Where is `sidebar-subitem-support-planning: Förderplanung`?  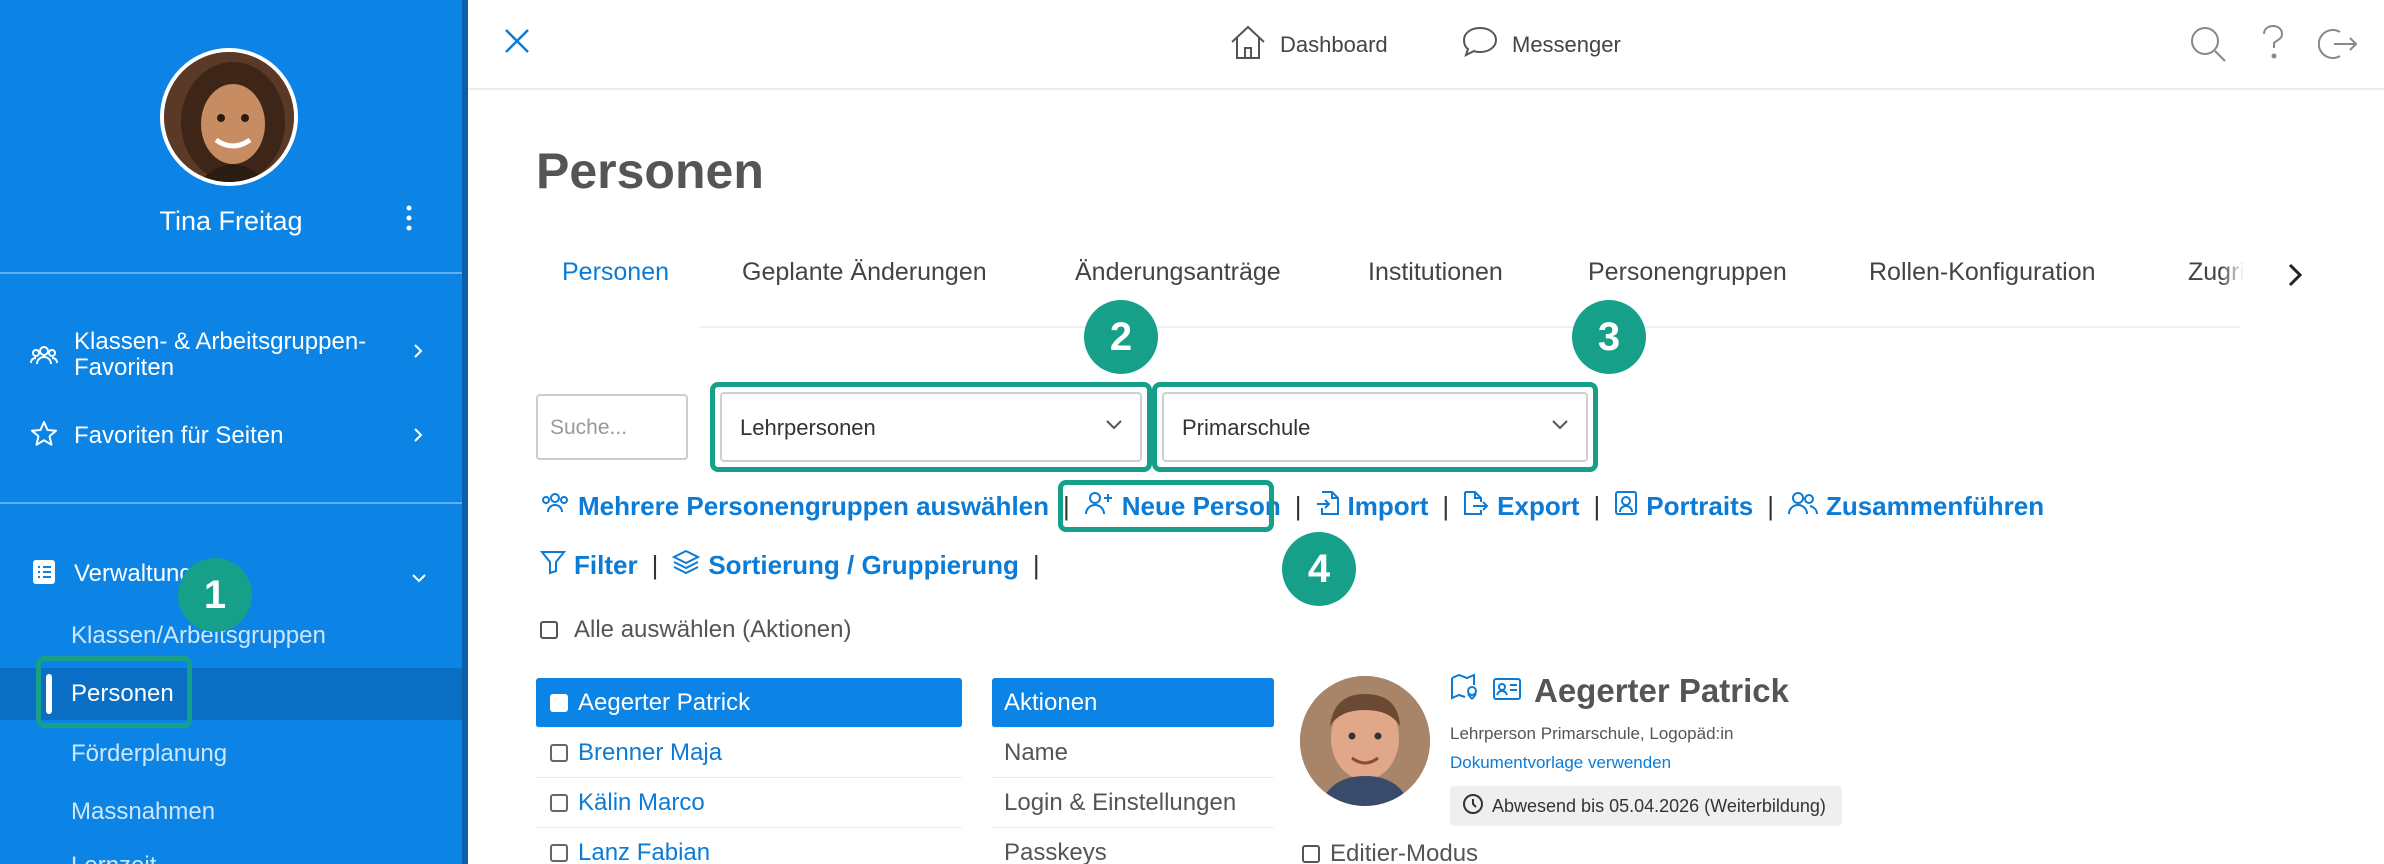 sidebar-subitem-support-planning: Förderplanung is located at coordinates (149, 754).